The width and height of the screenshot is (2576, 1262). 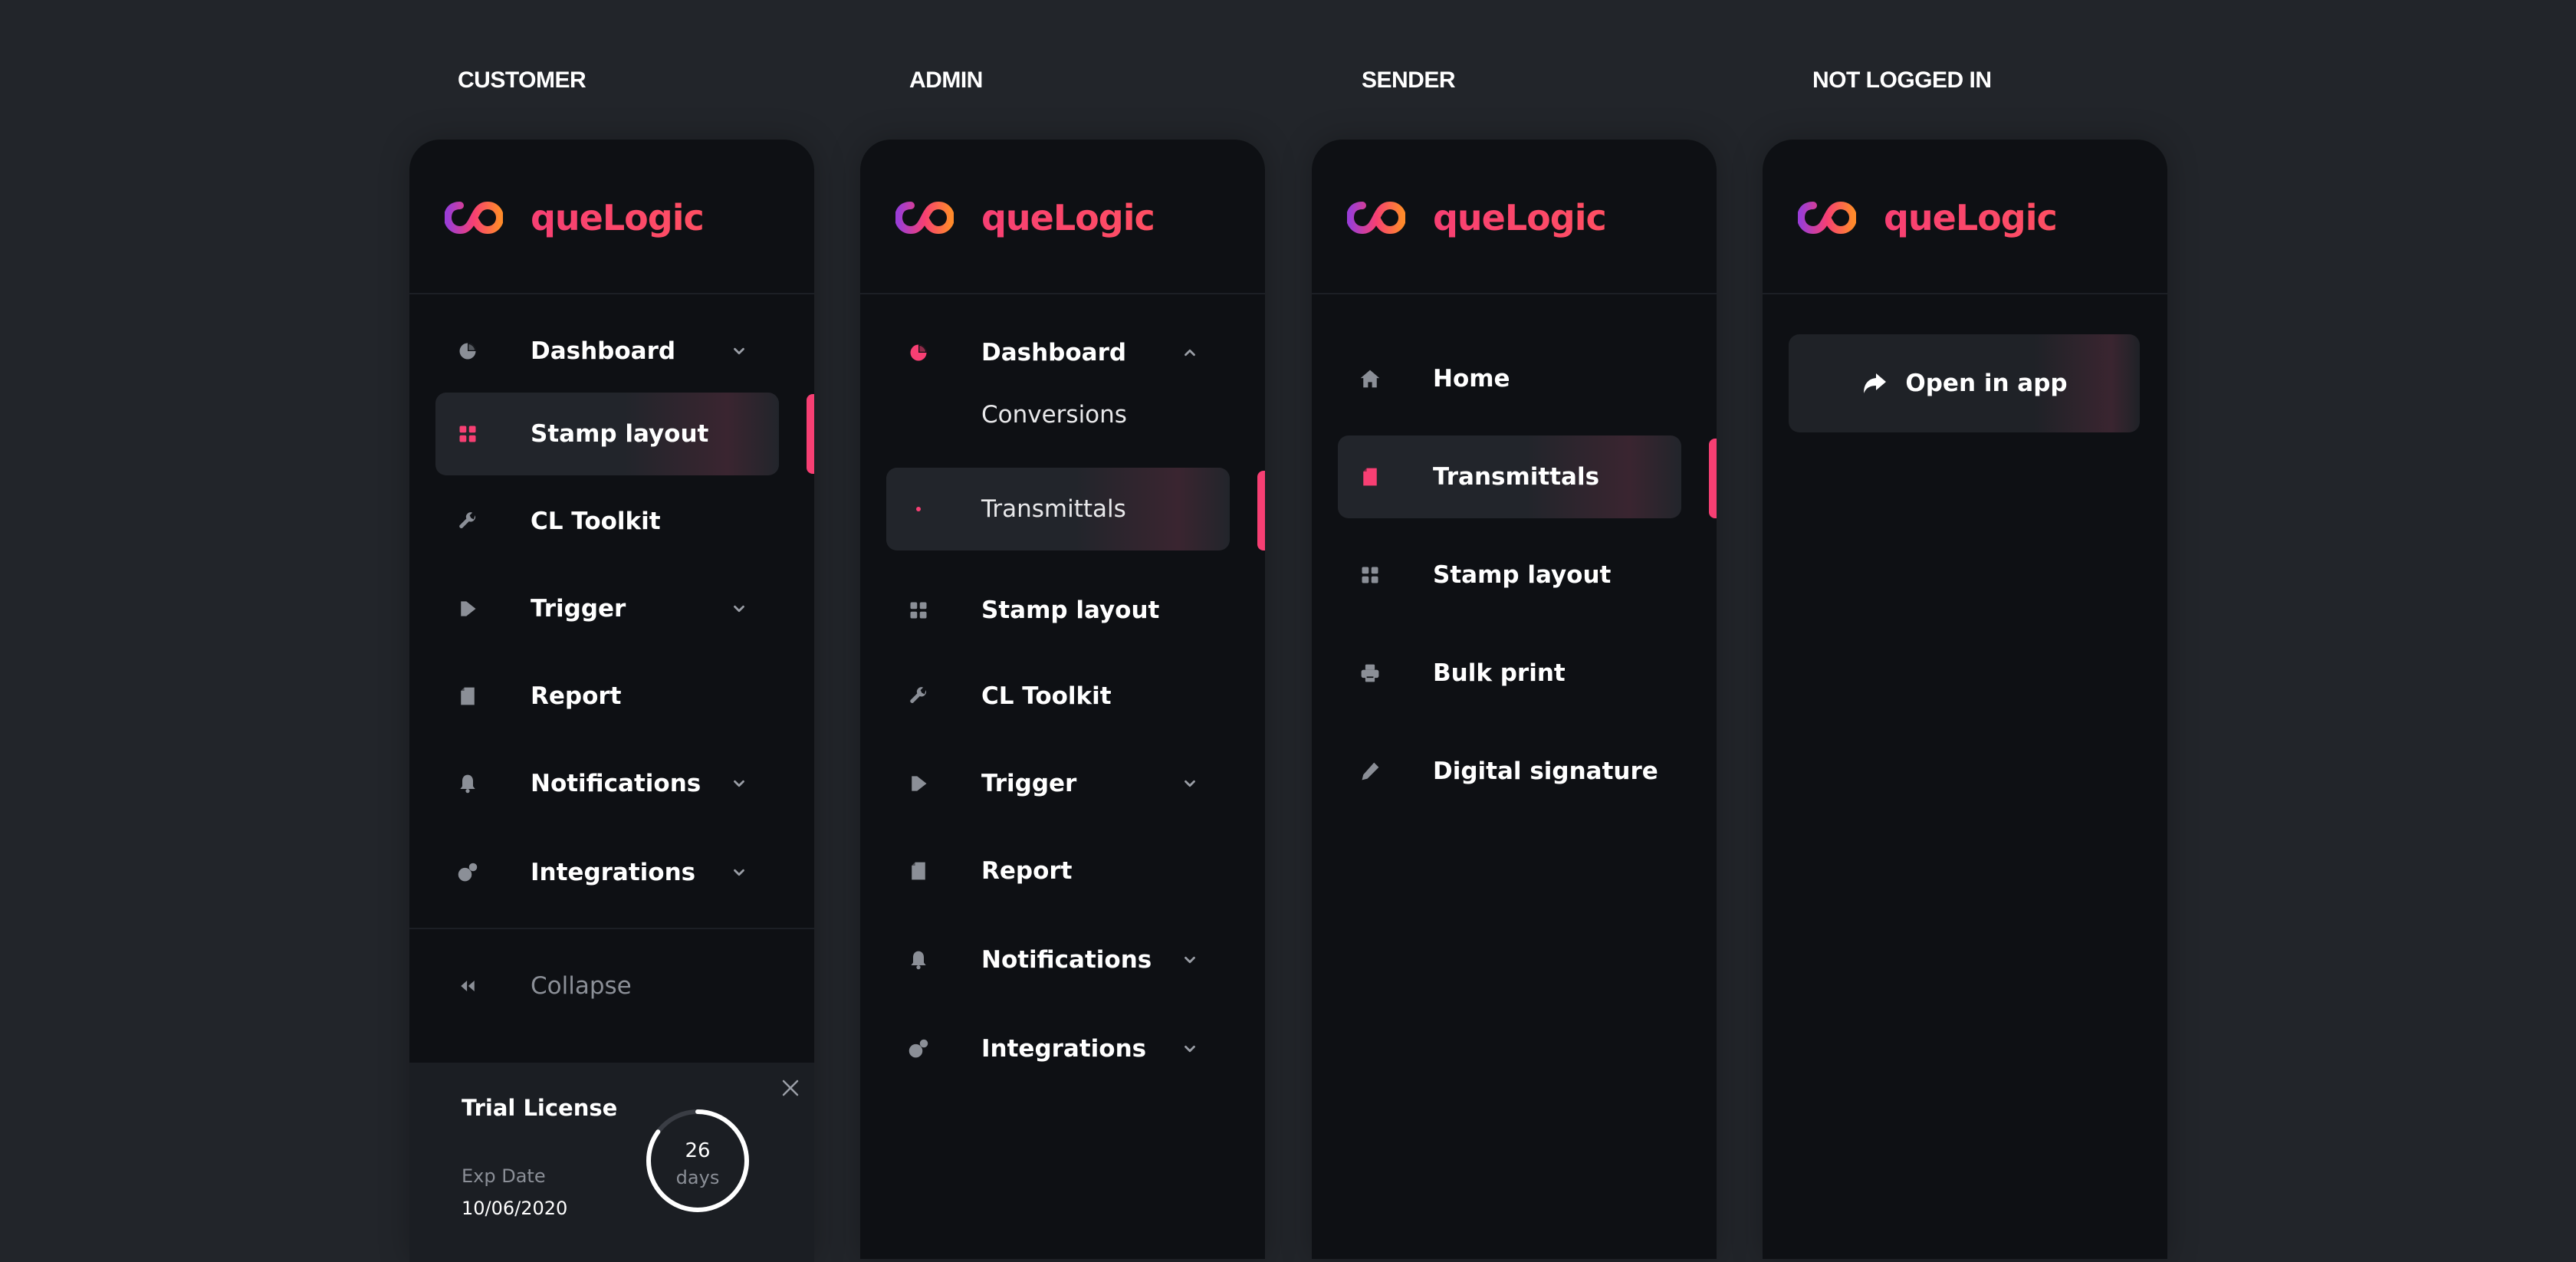 What do you see at coordinates (467, 986) in the screenshot?
I see `collapse-icon` at bounding box center [467, 986].